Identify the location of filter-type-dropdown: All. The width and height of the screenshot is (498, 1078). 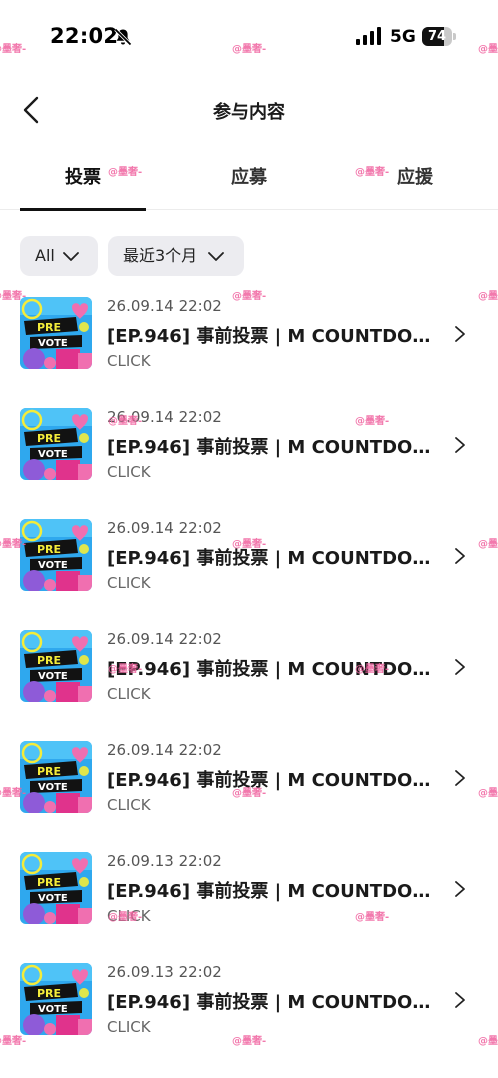
(59, 256).